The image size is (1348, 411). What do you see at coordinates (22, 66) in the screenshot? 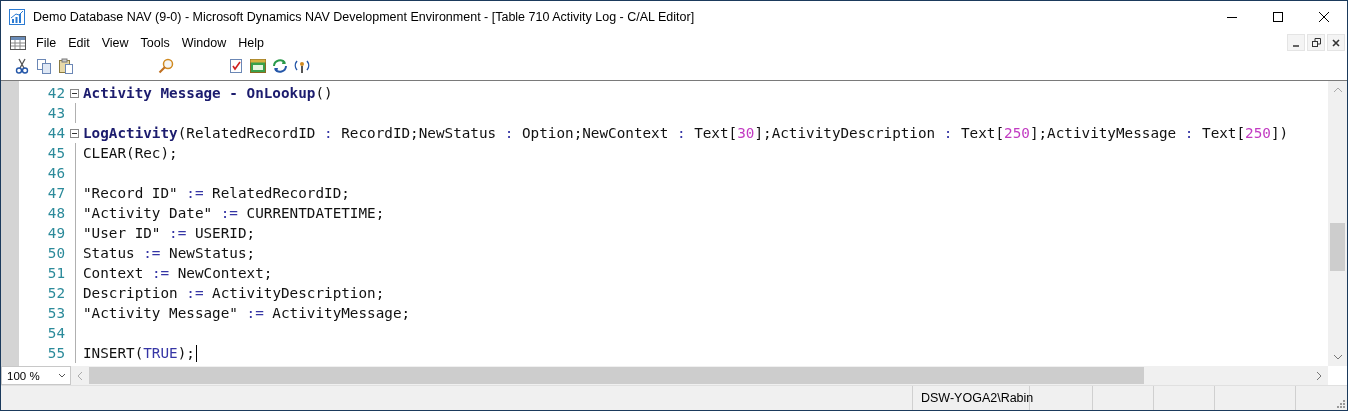
I see `cut-icon` at bounding box center [22, 66].